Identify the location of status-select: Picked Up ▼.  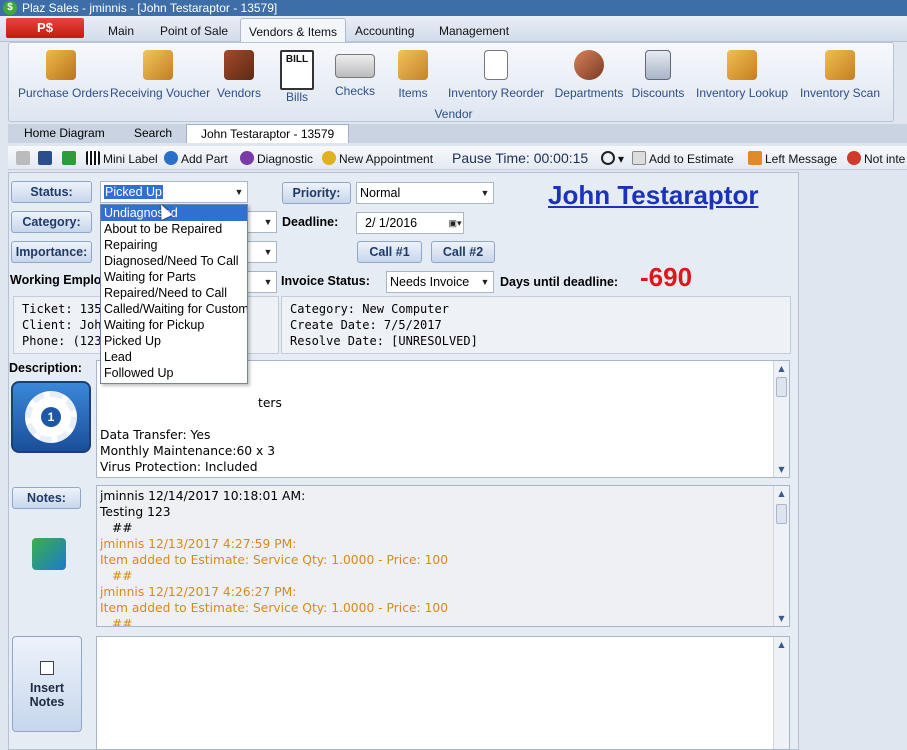
(174, 192).